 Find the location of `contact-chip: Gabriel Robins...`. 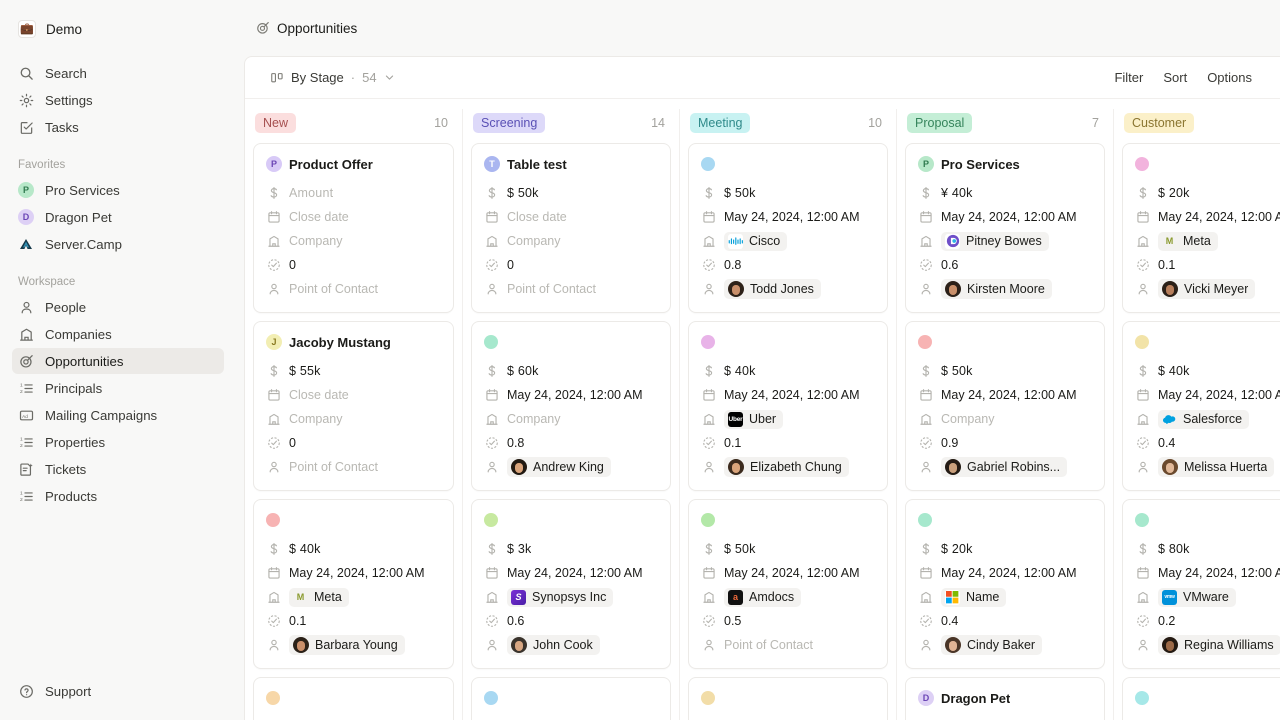

contact-chip: Gabriel Robins... is located at coordinates (1004, 467).